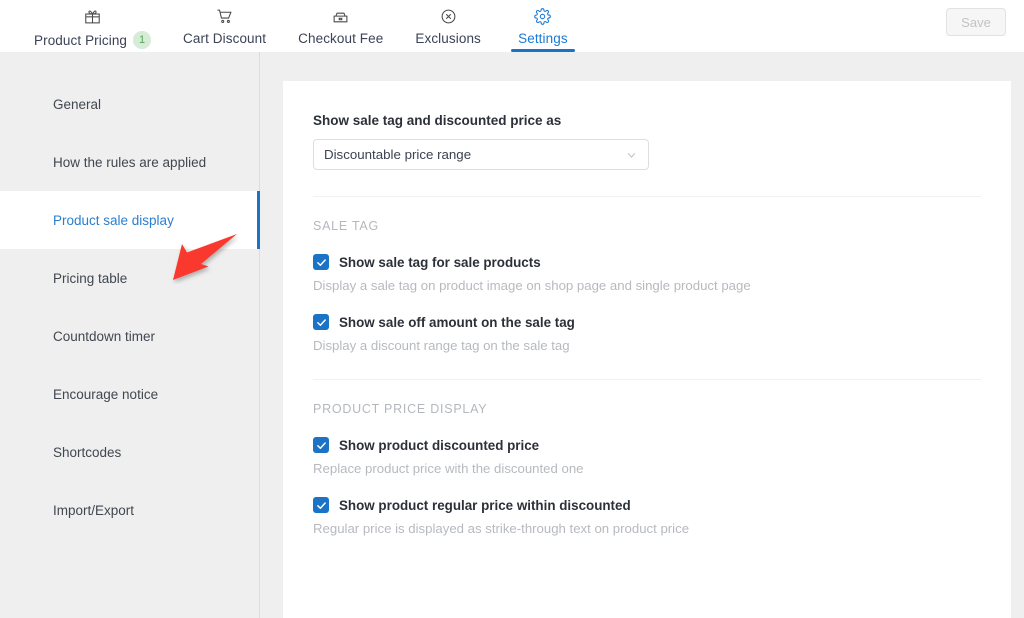 This screenshot has height=618, width=1024. What do you see at coordinates (94, 510) in the screenshot?
I see `sidebar-item-label: Import/Export` at bounding box center [94, 510].